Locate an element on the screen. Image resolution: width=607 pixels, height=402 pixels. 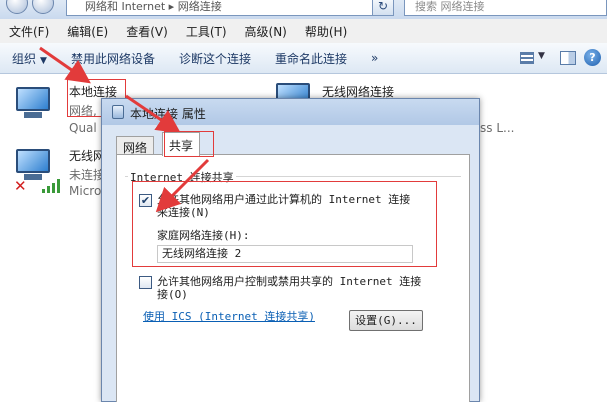
connection-device: Micro is located at coordinates (85, 191).